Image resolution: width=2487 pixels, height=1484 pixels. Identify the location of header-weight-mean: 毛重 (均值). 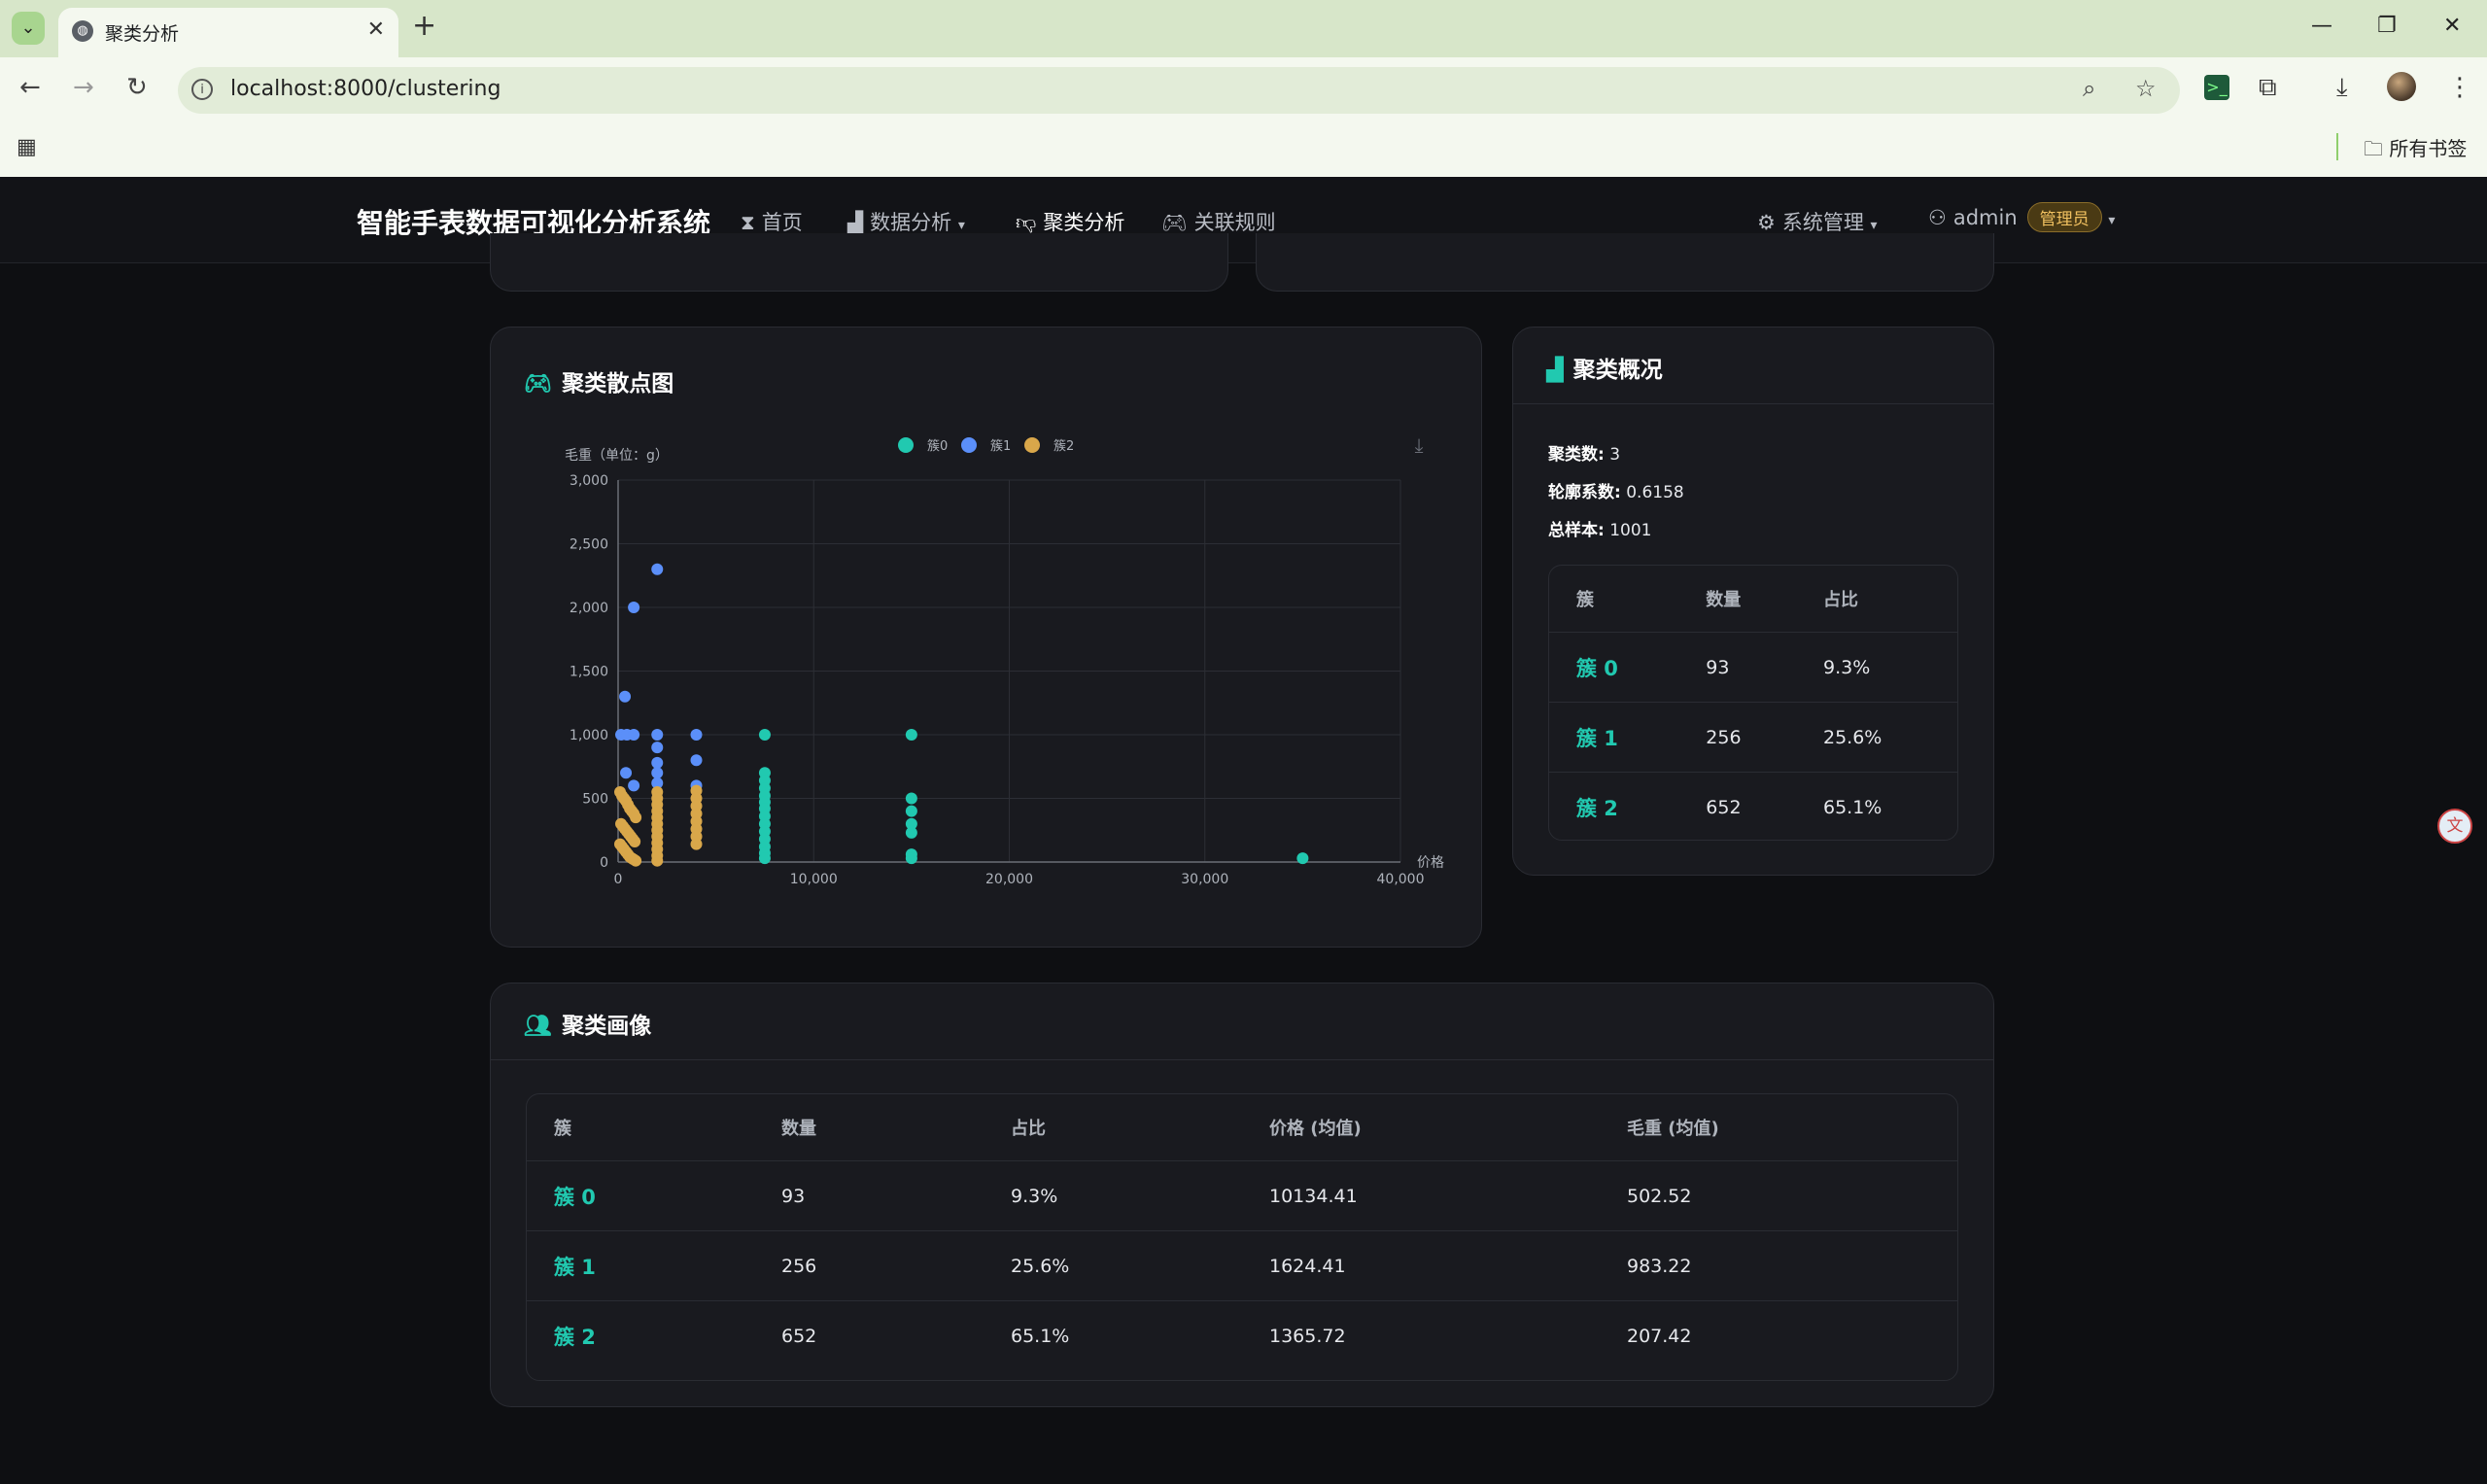
(1673, 1129).